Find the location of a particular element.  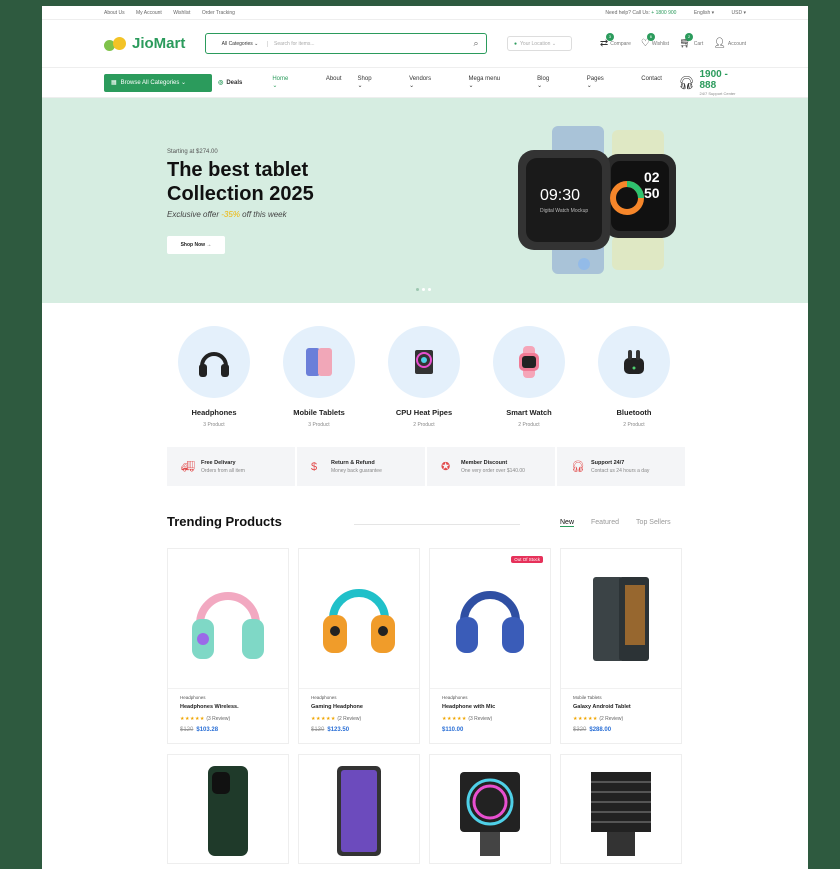

watch-icon is located at coordinates (529, 362).